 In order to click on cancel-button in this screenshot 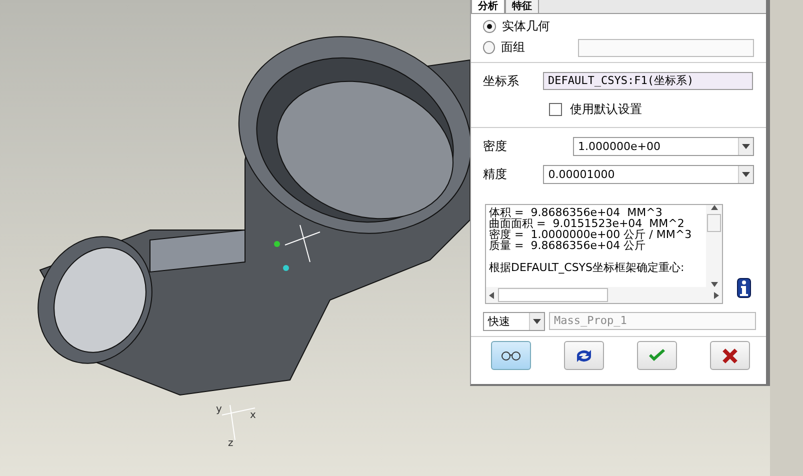, I will do `click(730, 355)`.